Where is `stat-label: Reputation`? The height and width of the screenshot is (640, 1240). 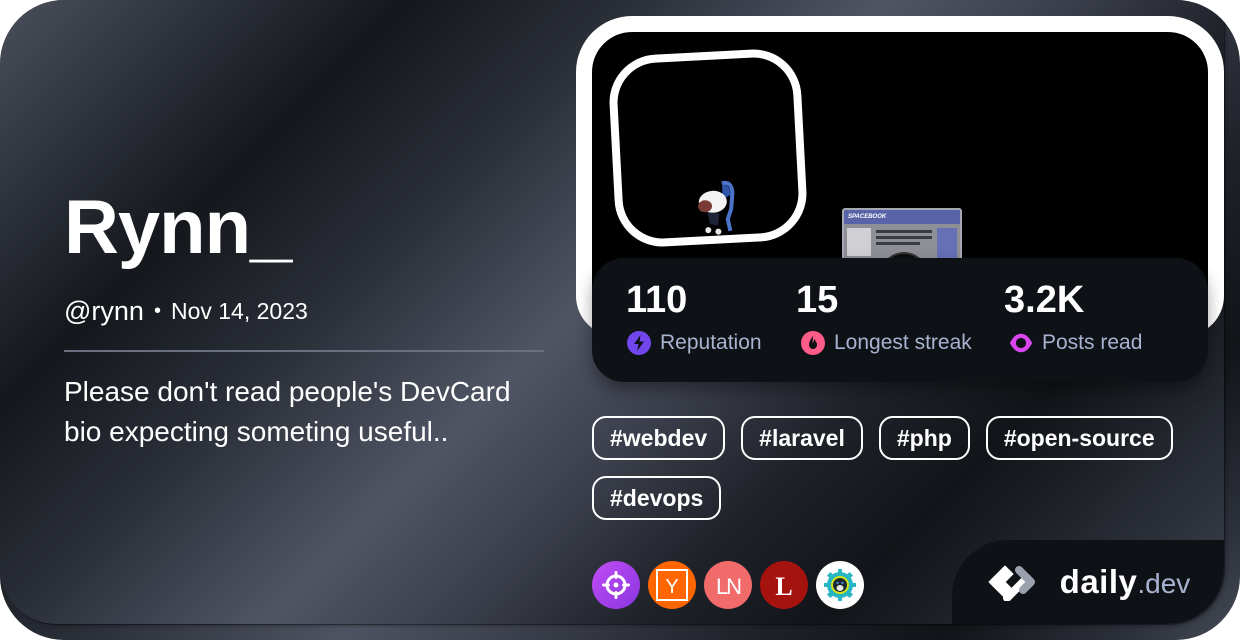 stat-label: Reputation is located at coordinates (711, 342).